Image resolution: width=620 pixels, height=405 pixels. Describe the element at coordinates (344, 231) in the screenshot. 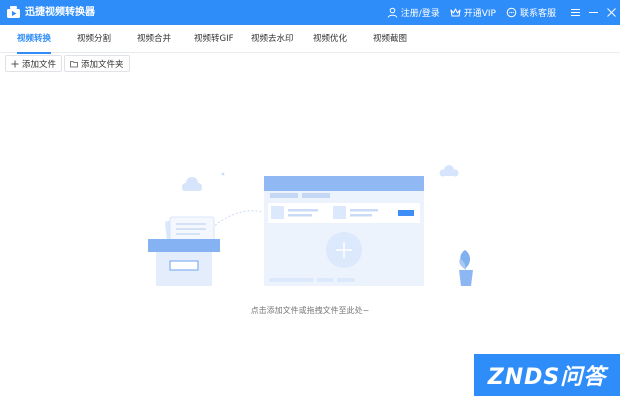

I see `window-mock-icon` at that location.